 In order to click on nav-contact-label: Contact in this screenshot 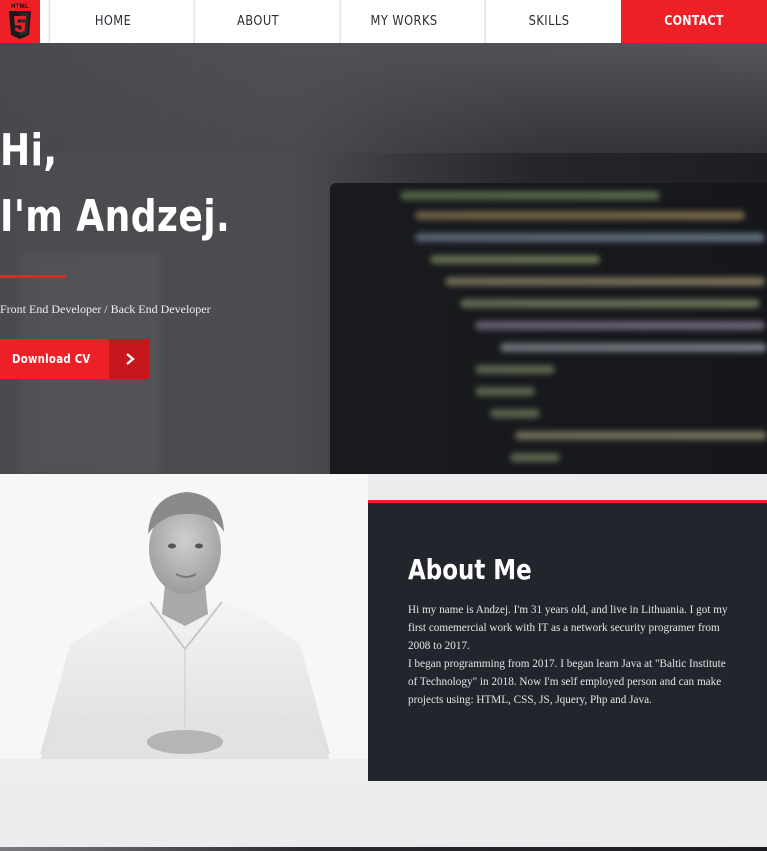, I will do `click(694, 21)`.